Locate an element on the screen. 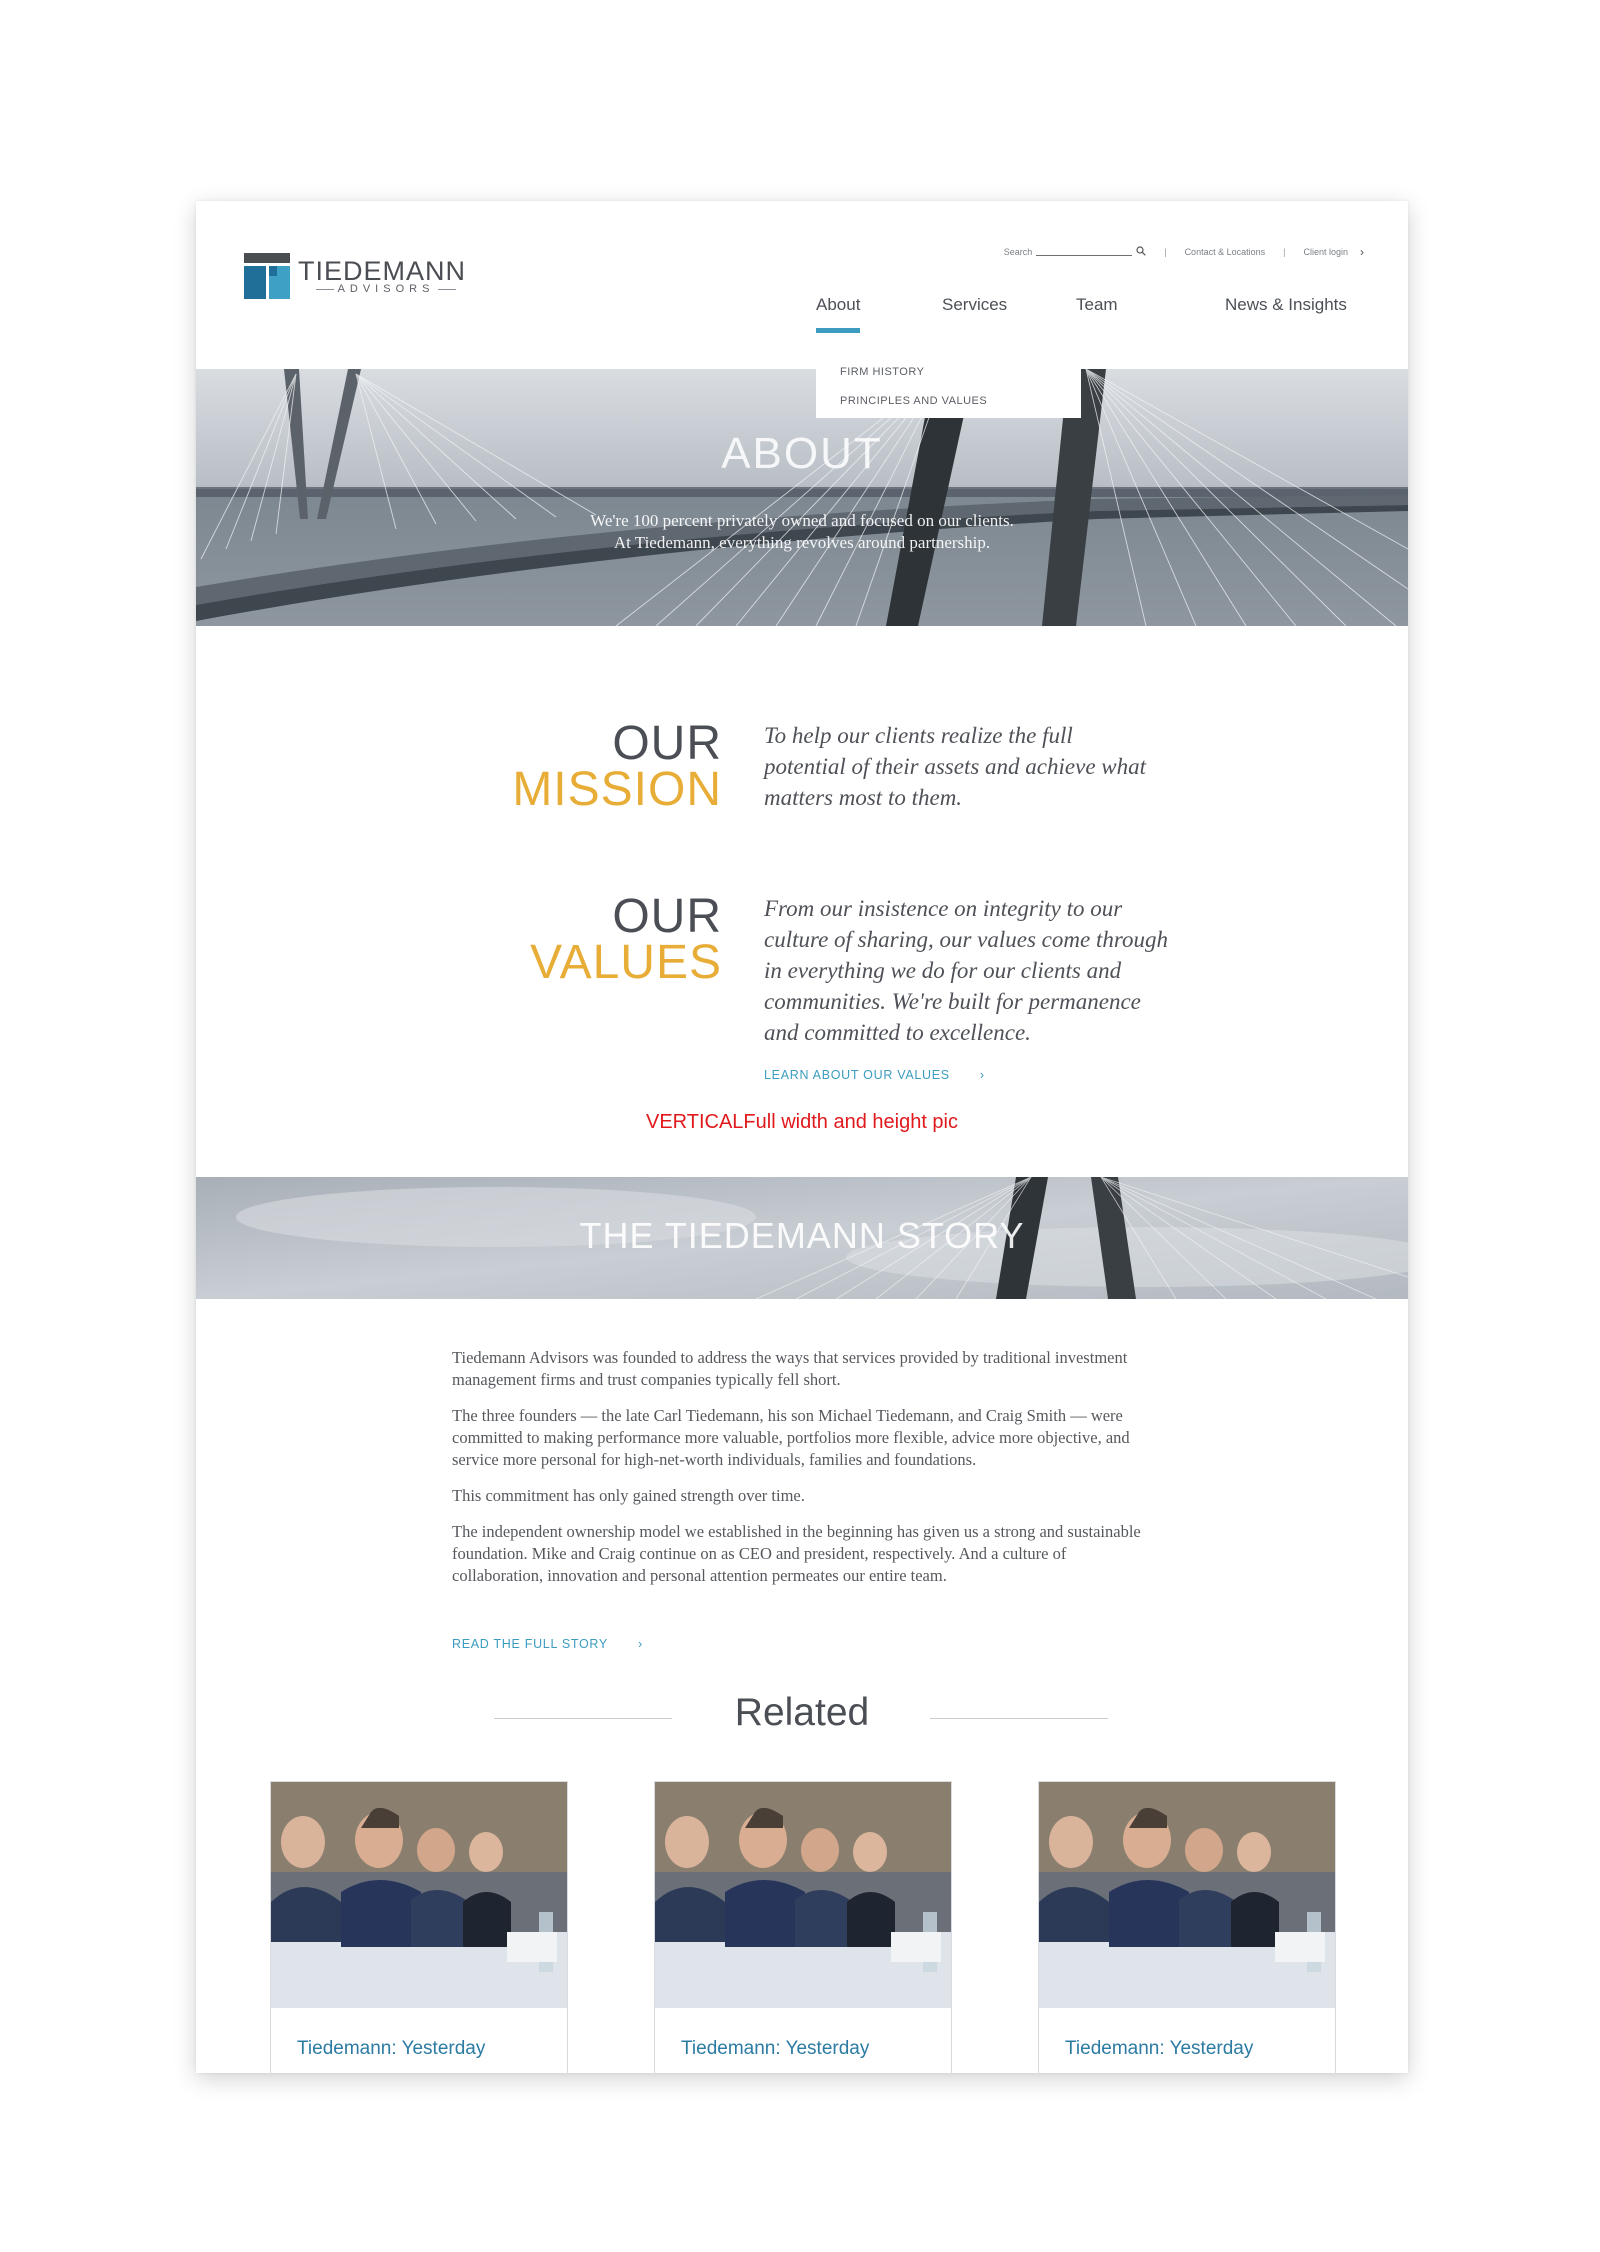 The image size is (1600, 2252). hero-title: ABOUT is located at coordinates (802, 453).